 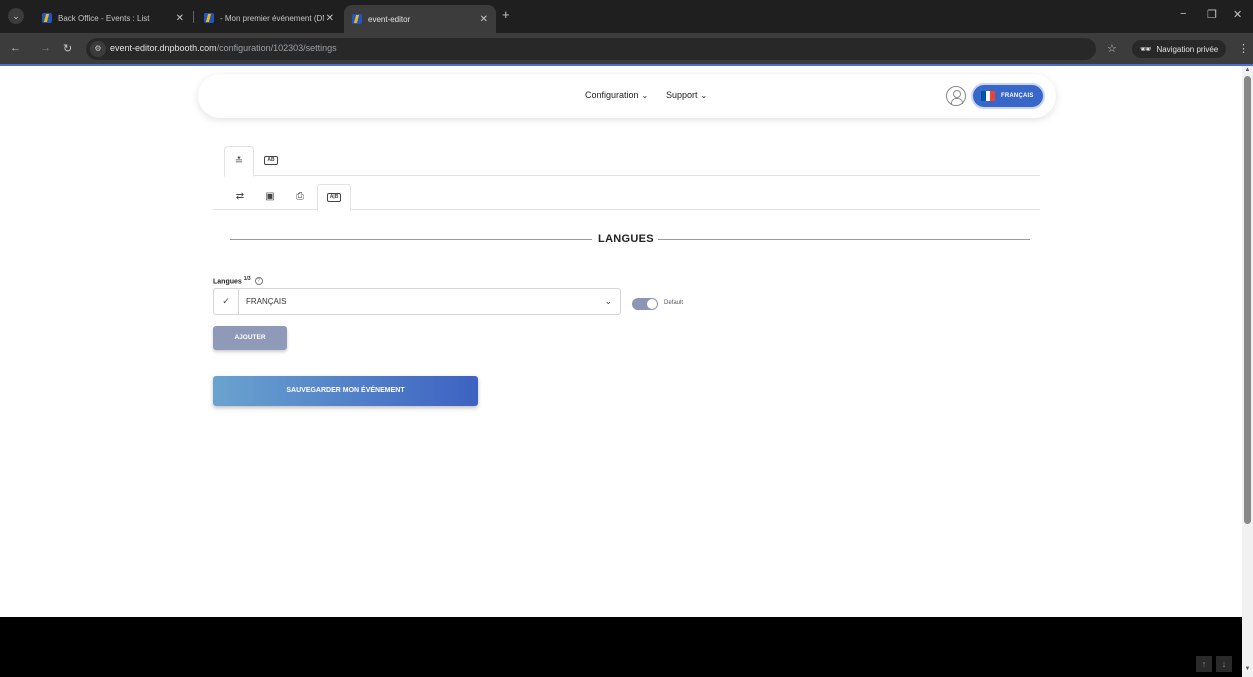 What do you see at coordinates (417, 301) in the screenshot?
I see `language-select: ✓ FRANÇAIS ⌄` at bounding box center [417, 301].